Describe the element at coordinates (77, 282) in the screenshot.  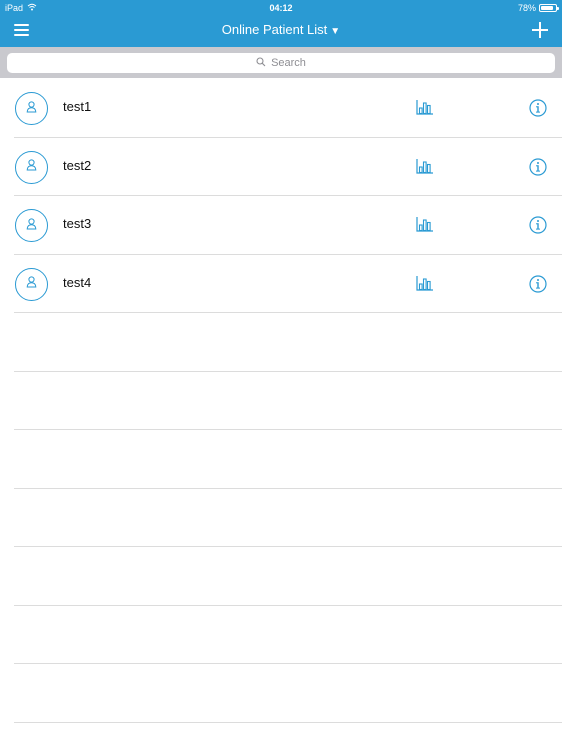
I see `patient-name: test4` at that location.